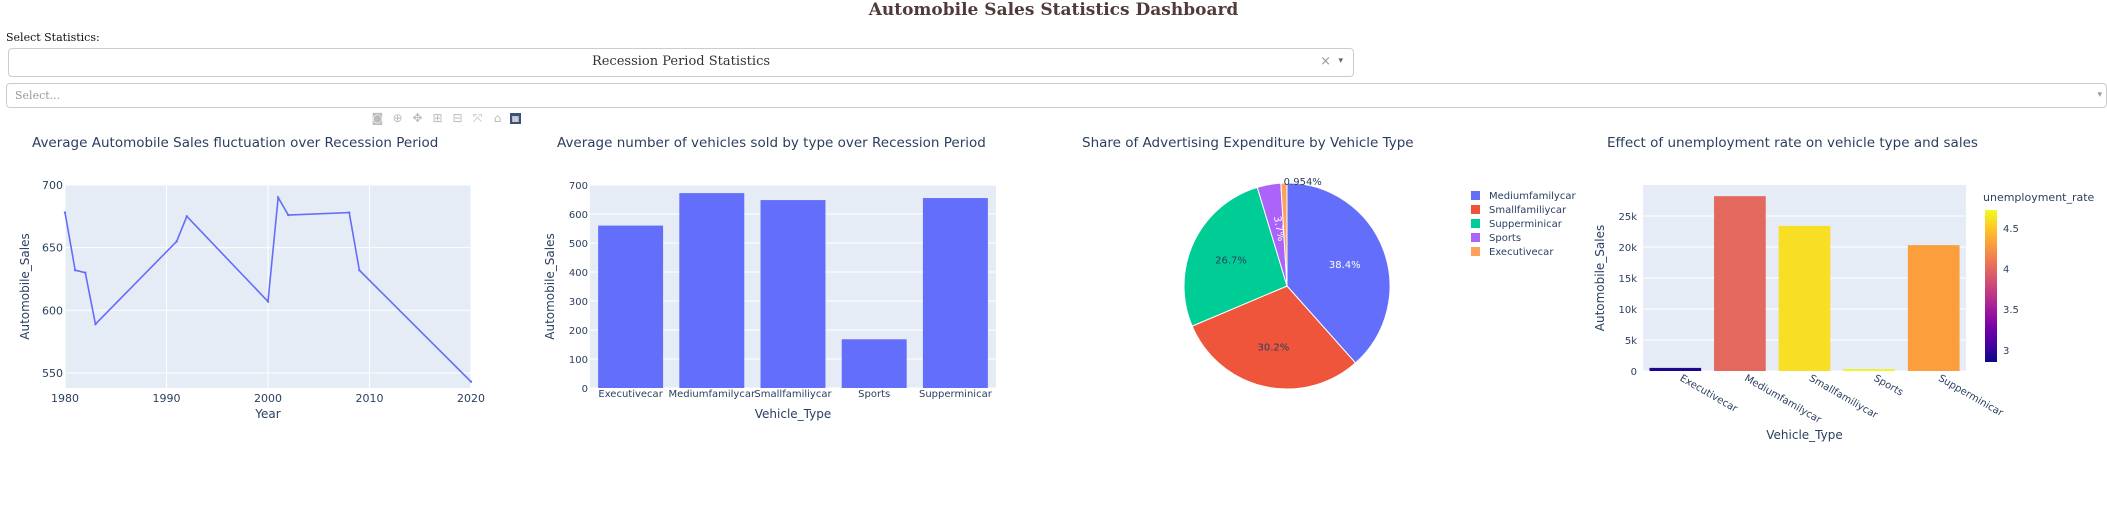  What do you see at coordinates (267, 414) in the screenshot?
I see `chart1-x-axis-label: Year` at bounding box center [267, 414].